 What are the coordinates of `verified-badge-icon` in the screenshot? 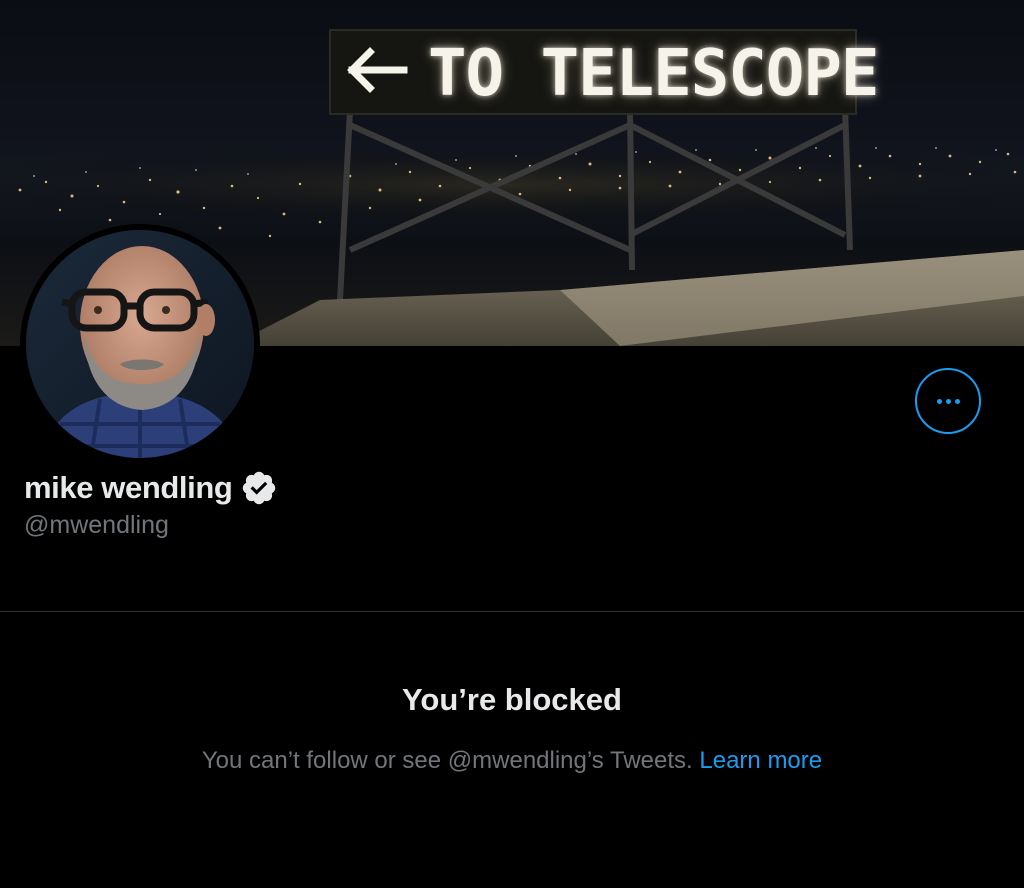 It's located at (259, 488).